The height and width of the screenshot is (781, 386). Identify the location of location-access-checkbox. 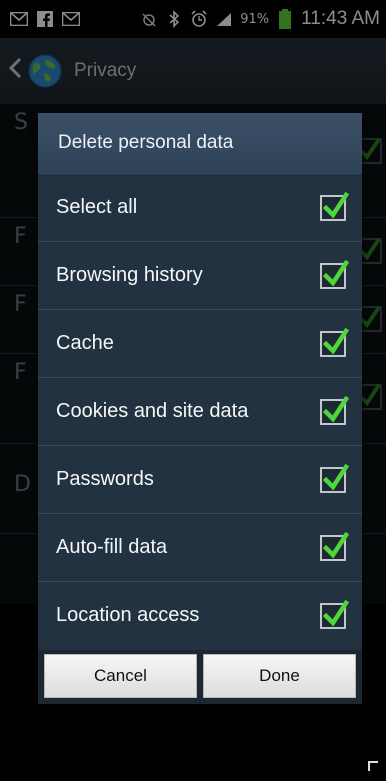
(334, 614).